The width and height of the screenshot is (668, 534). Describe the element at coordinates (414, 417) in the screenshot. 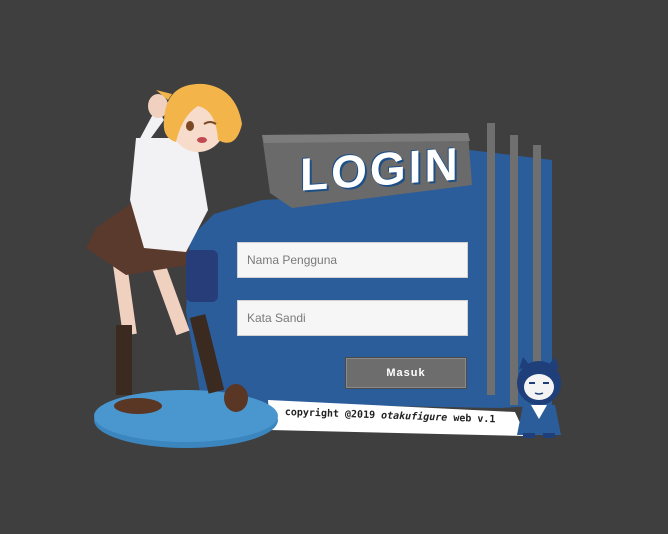

I see `copyright-brand: otakufigure` at that location.